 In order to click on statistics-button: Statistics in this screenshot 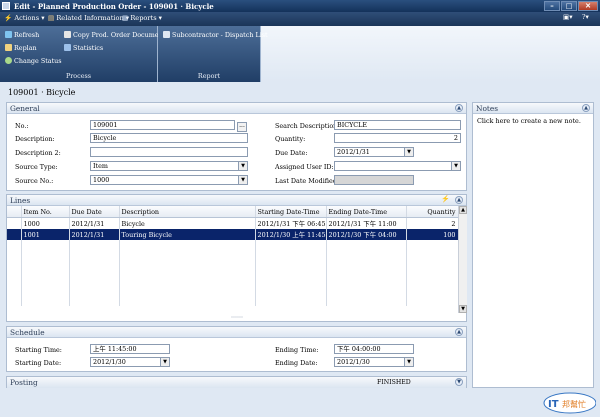, I will do `click(83, 48)`.